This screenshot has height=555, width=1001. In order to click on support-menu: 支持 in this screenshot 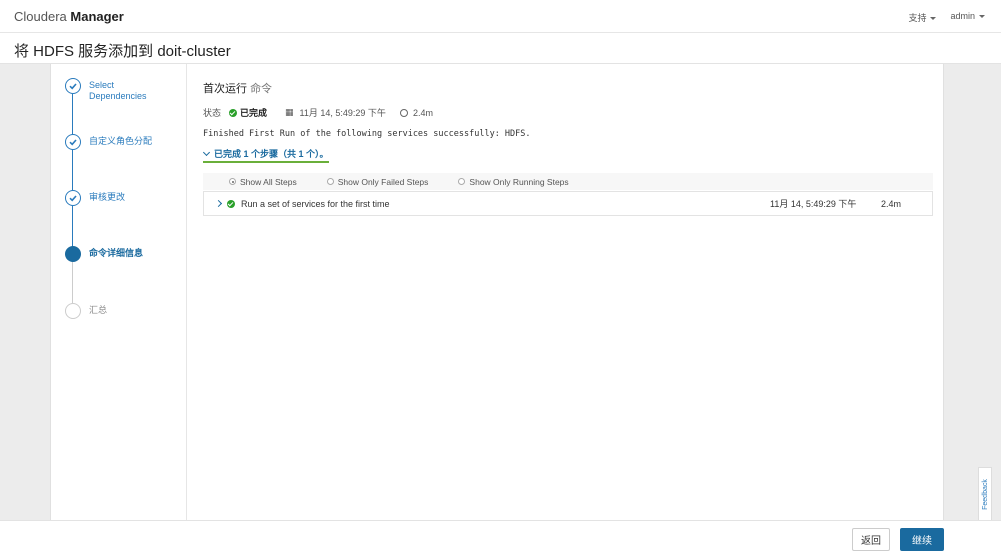, I will do `click(922, 17)`.